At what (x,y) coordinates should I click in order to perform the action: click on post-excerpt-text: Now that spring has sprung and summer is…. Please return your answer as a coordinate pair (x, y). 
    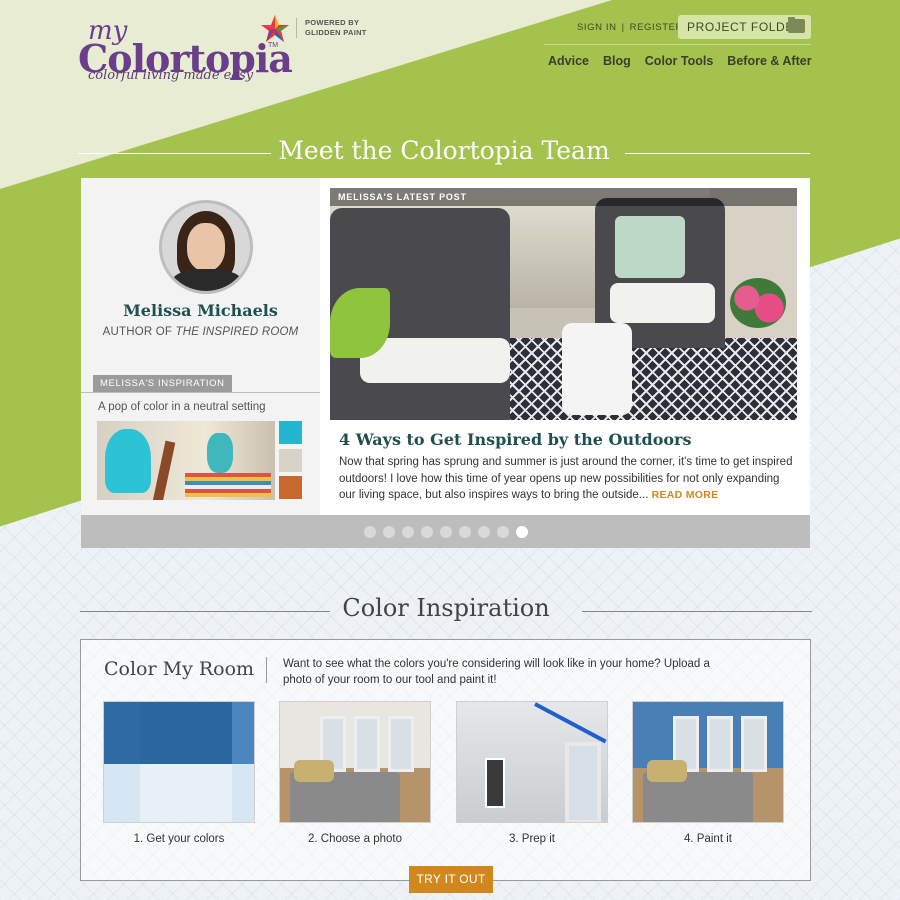
    Looking at the image, I should click on (566, 478).